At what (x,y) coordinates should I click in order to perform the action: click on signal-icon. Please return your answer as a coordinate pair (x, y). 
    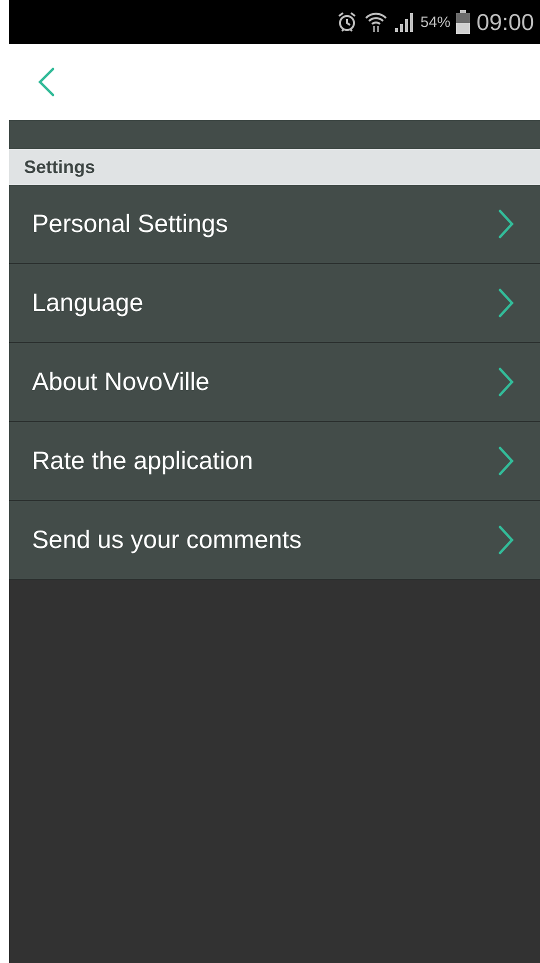
    Looking at the image, I should click on (404, 22).